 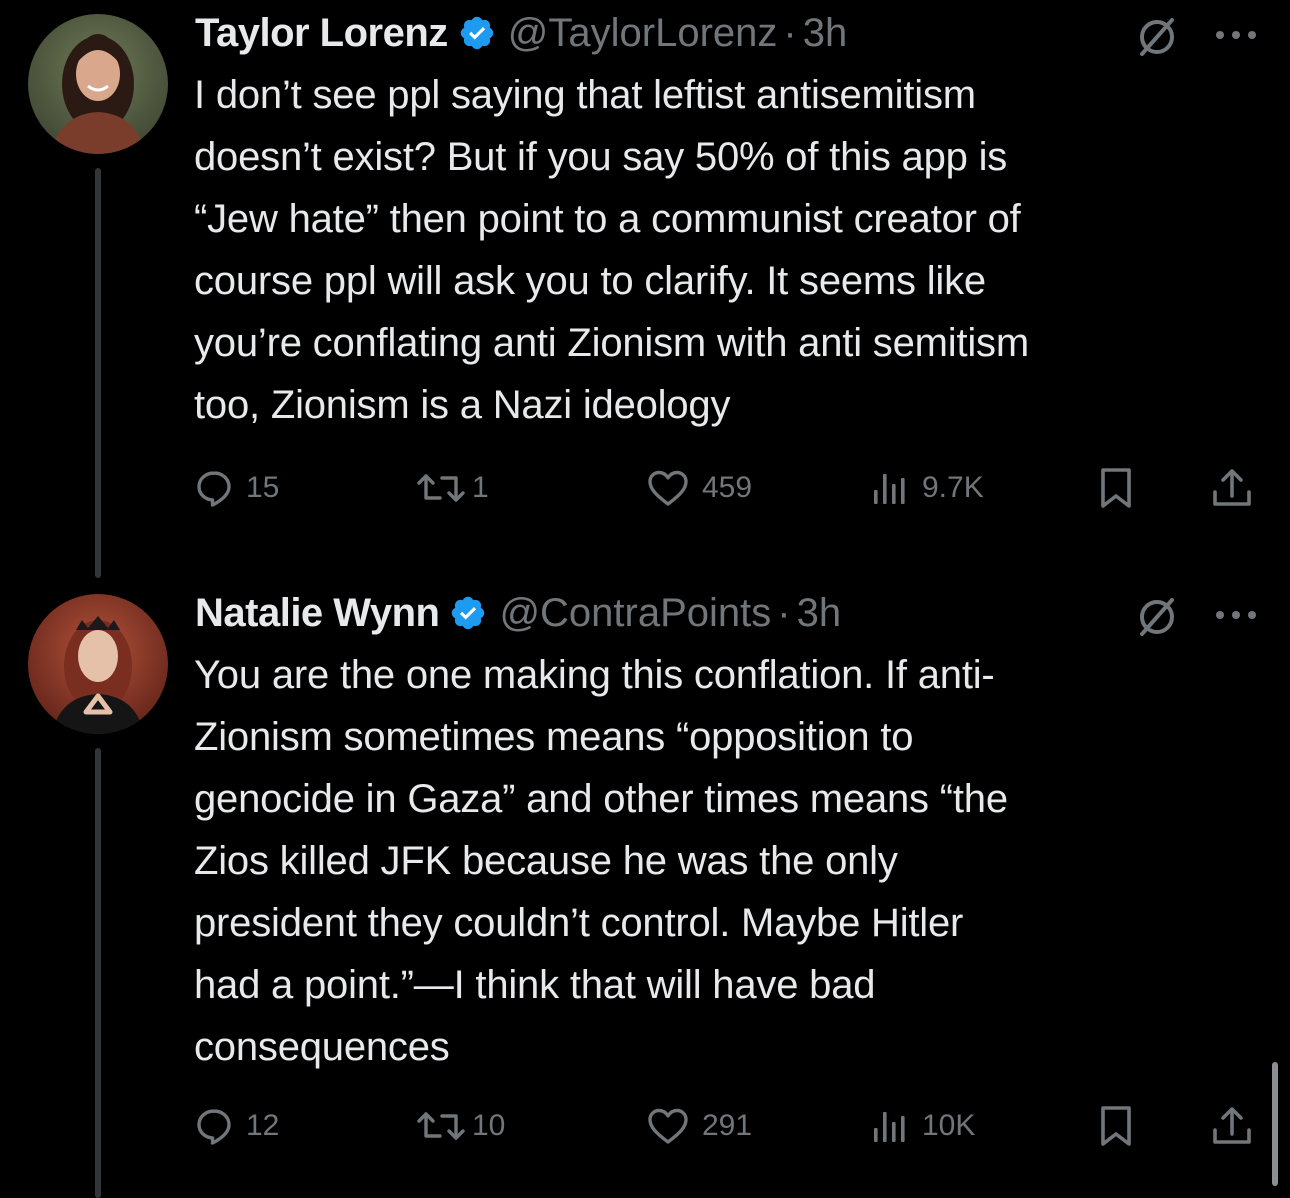 I want to click on action-bar: 12 10 291 10K, so click(x=645, y=1126).